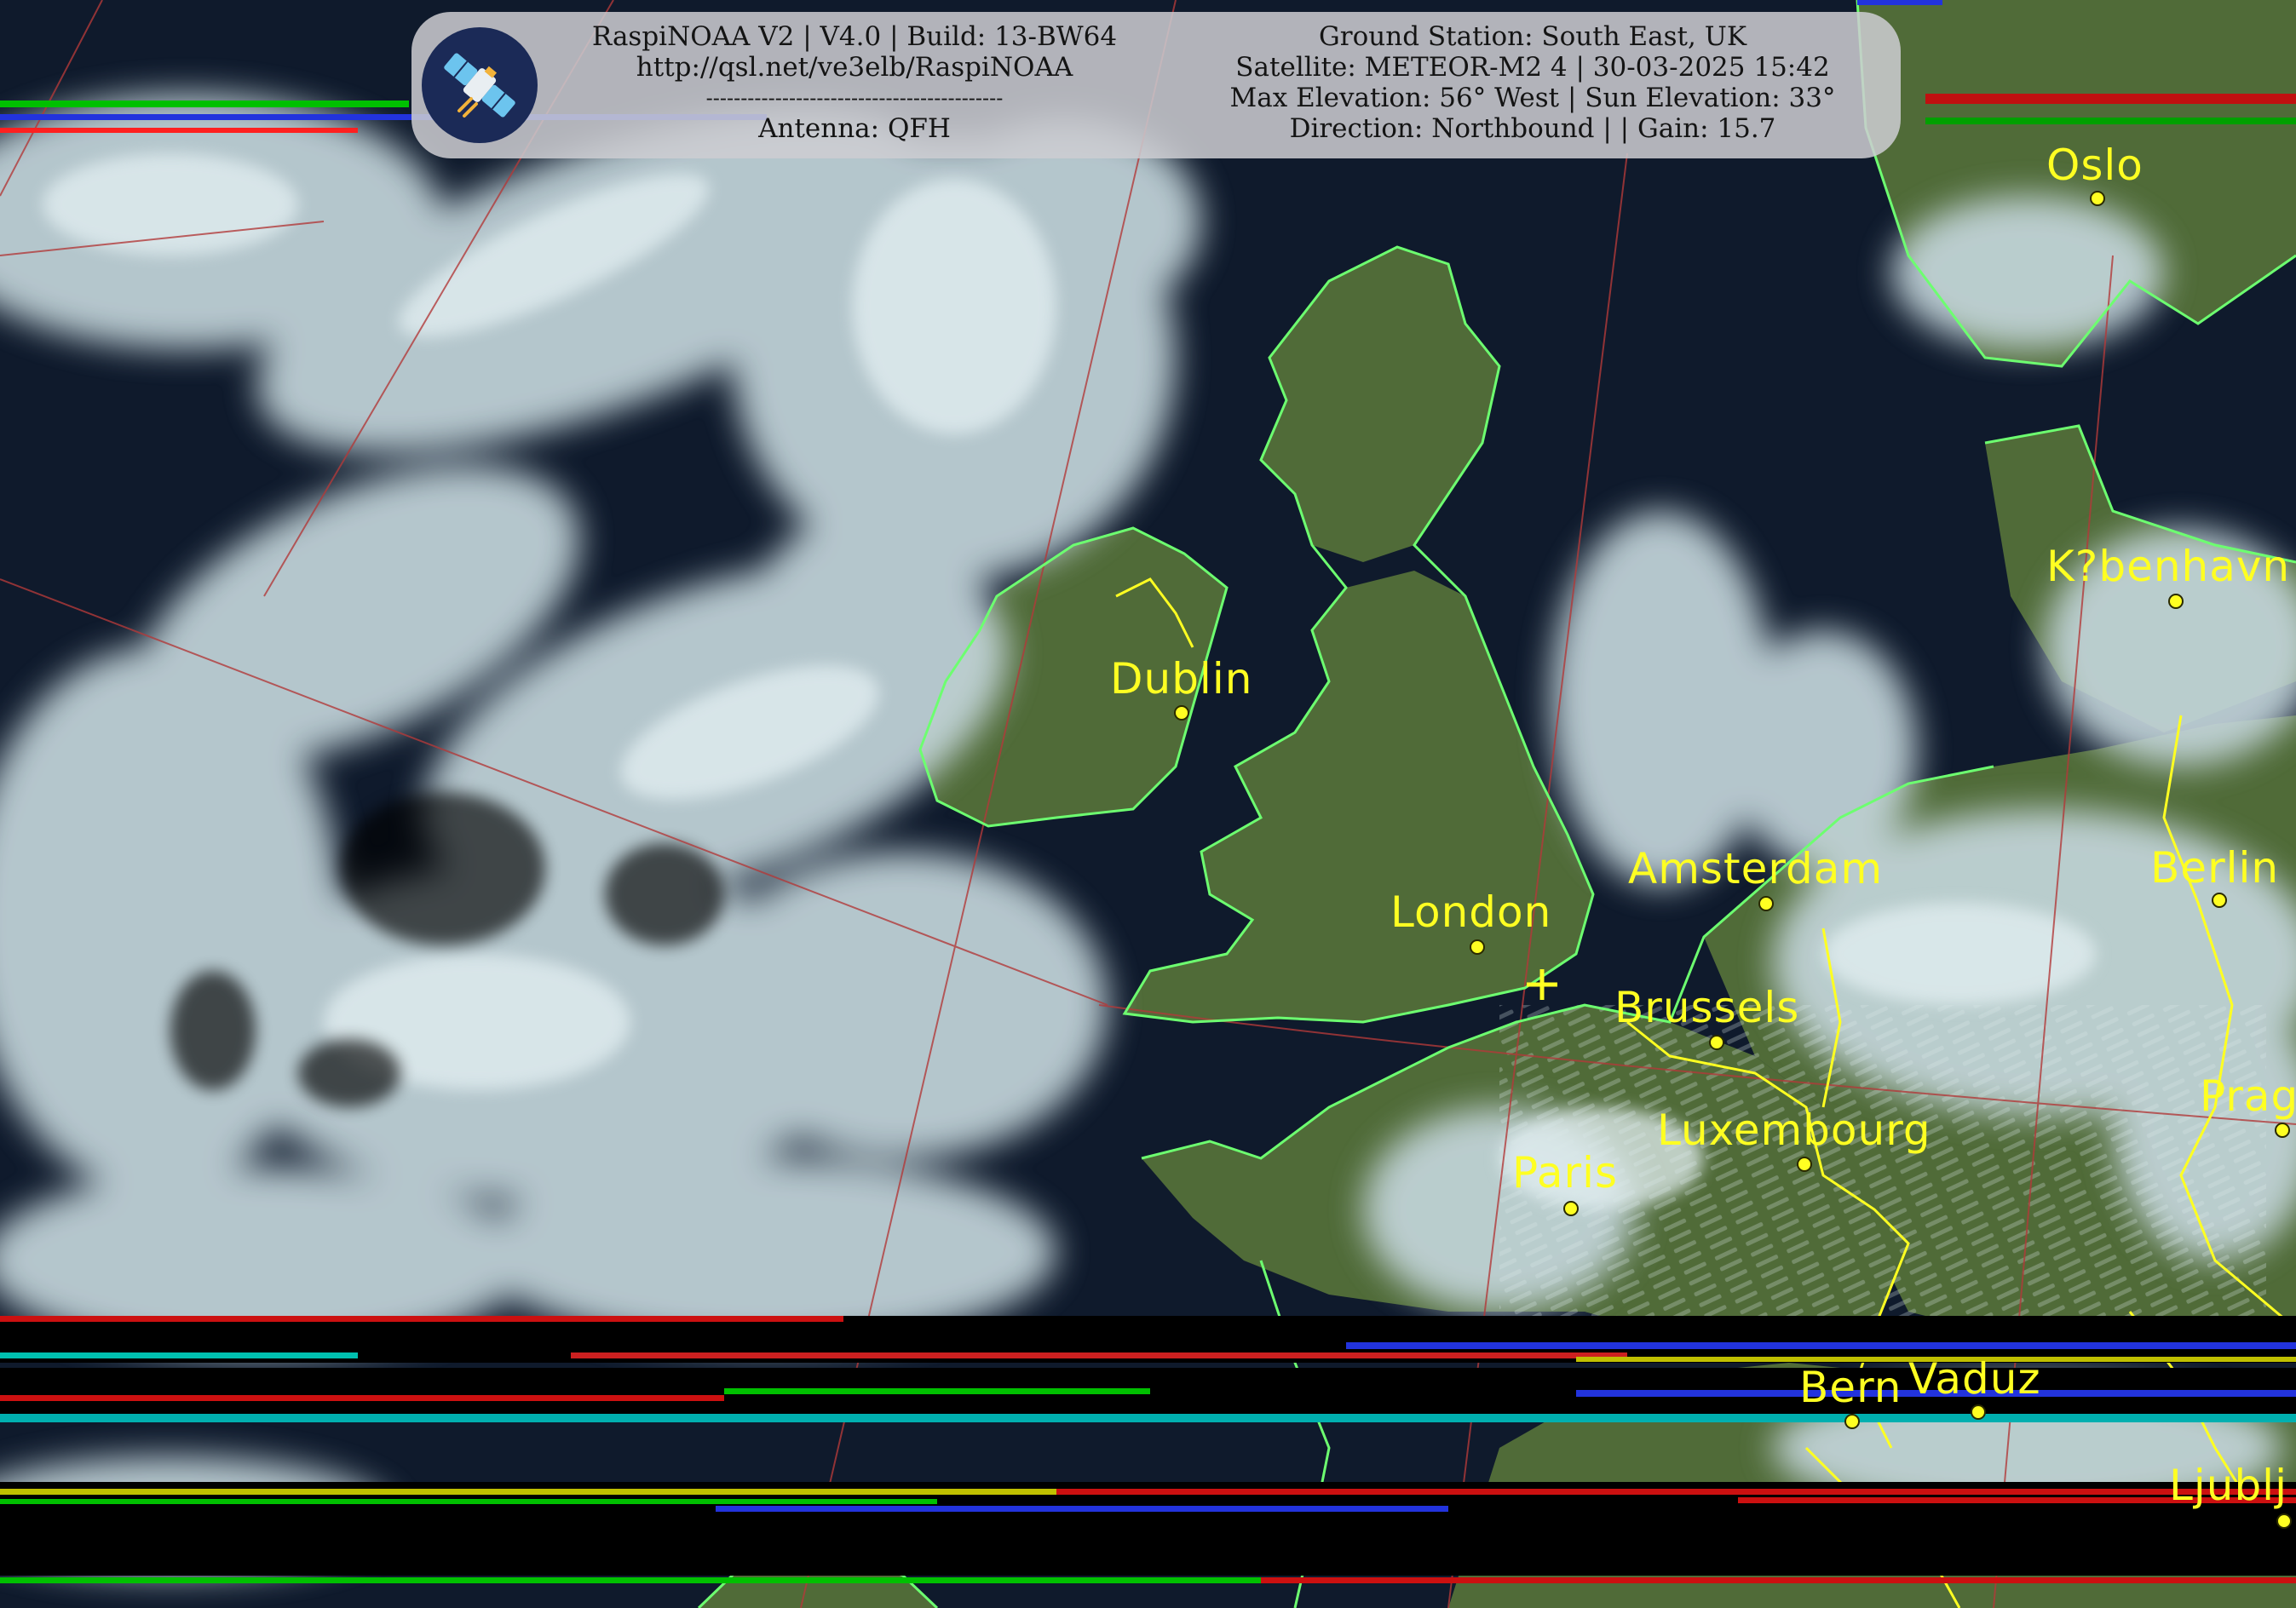 The height and width of the screenshot is (1608, 2296). I want to click on city-label-vaduz: Vaduz, so click(1974, 1379).